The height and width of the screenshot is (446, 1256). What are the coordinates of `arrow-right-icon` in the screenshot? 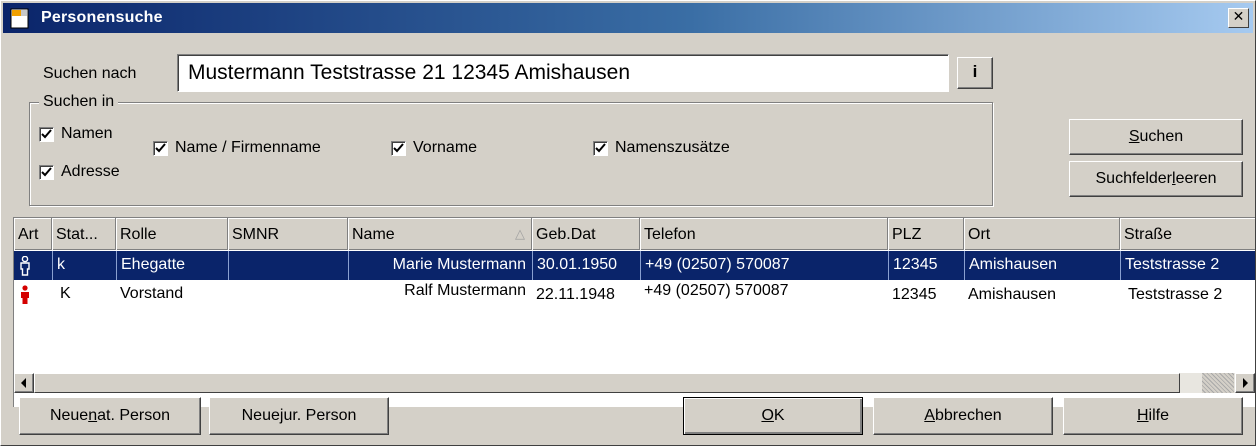 It's located at (1245, 383).